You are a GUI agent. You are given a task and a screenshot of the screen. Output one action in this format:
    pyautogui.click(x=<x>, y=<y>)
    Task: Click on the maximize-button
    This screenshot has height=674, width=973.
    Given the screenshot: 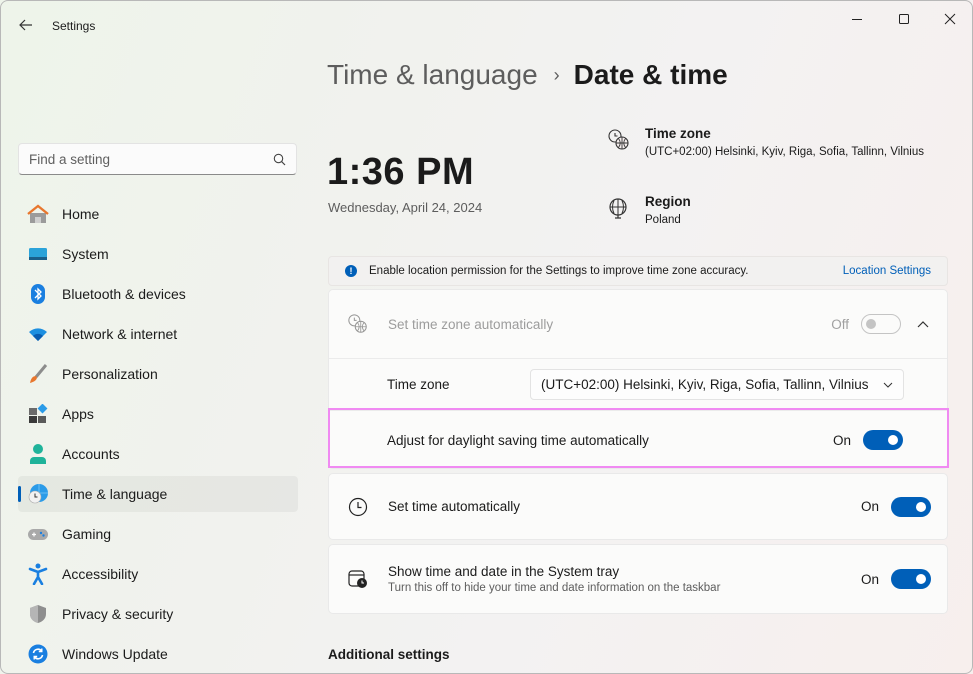 What is the action you would take?
    pyautogui.click(x=904, y=19)
    